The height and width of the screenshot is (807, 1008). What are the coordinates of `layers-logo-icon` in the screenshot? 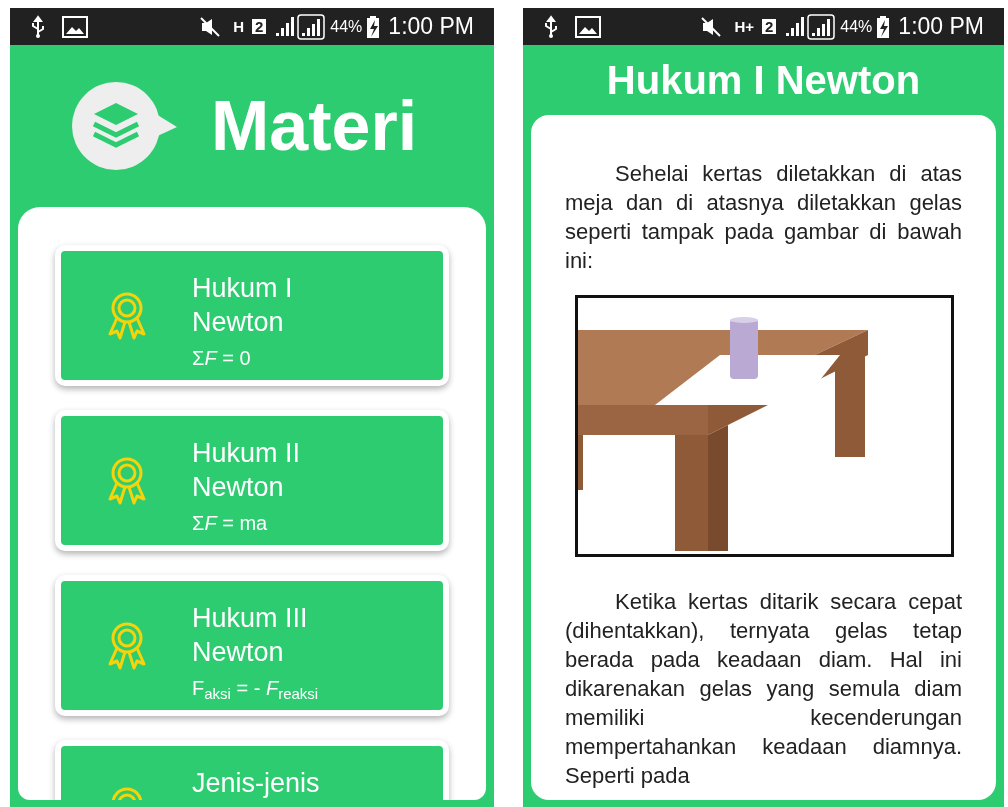 It's located at (124, 126).